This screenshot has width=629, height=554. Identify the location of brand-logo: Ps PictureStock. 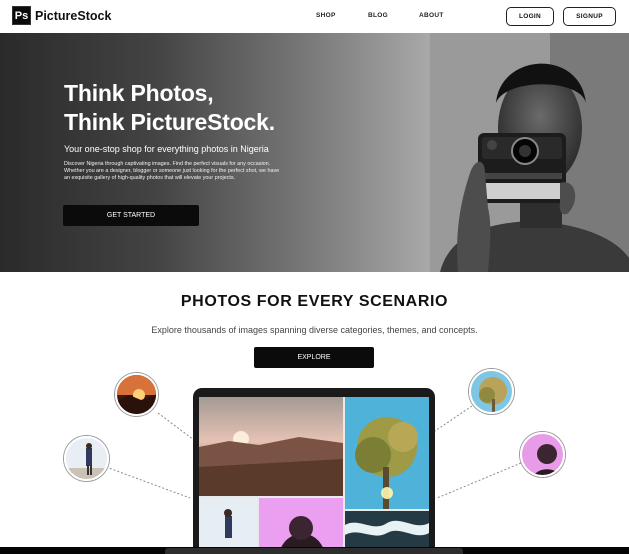
(61, 15).